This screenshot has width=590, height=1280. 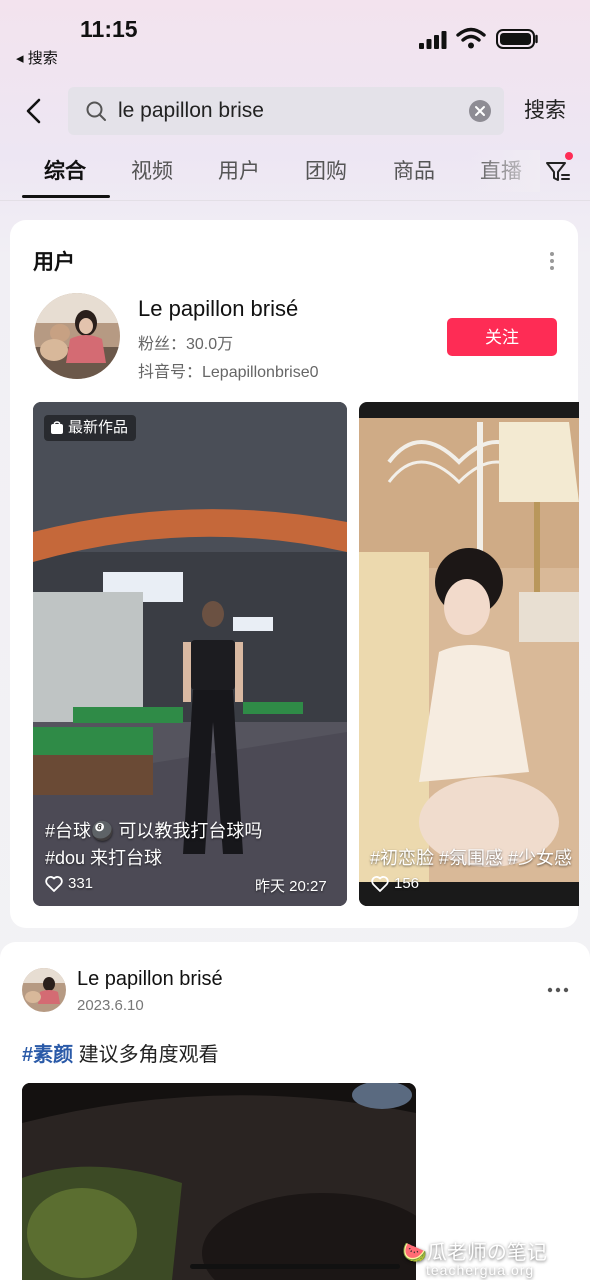 I want to click on wifi-icon, so click(x=471, y=38).